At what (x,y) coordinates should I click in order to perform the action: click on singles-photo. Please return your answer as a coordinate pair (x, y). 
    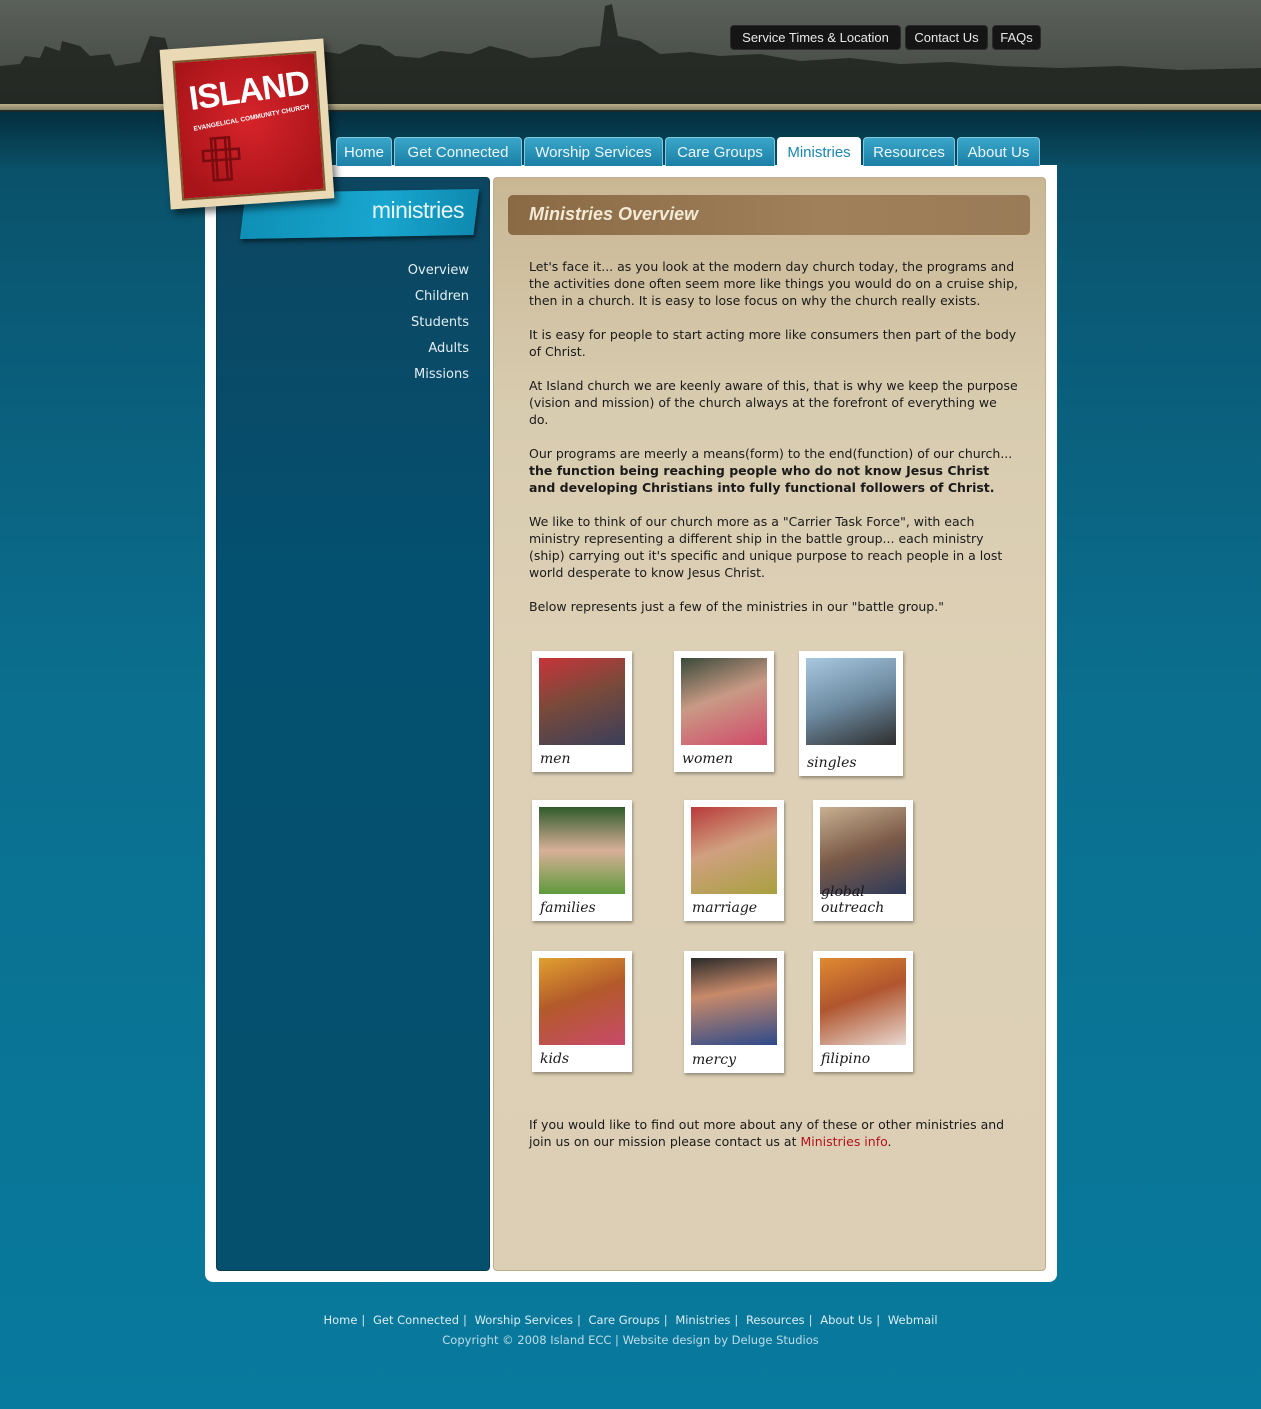
    Looking at the image, I should click on (851, 701).